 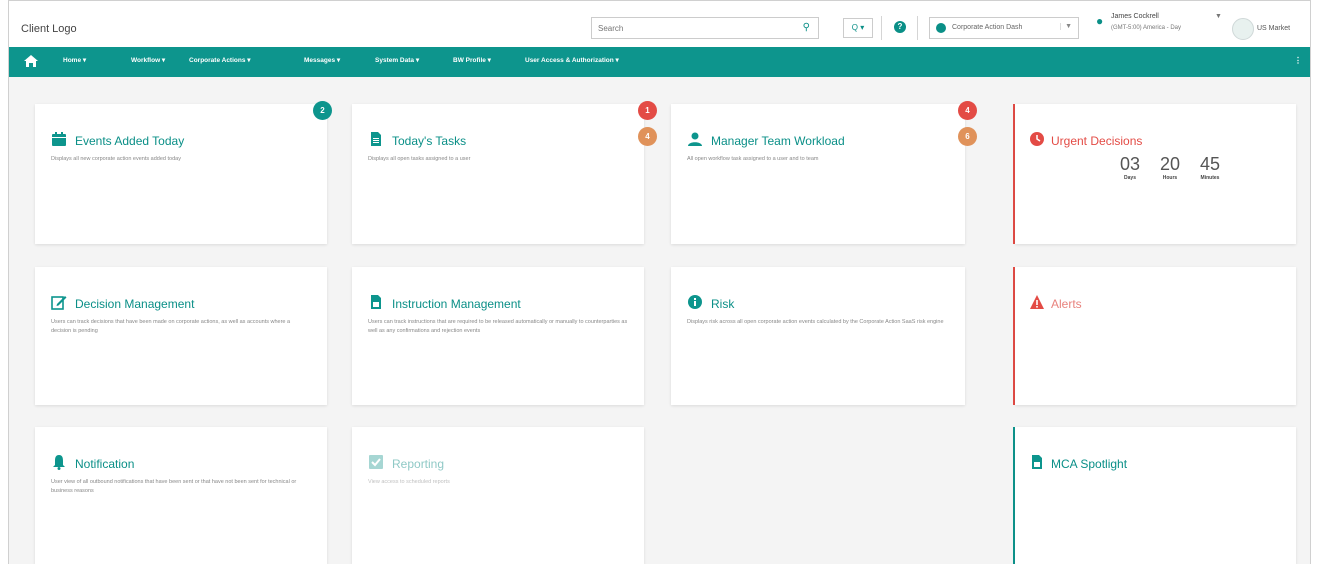 I want to click on nav-corporate-actions: Corporate Actions ▾, so click(x=220, y=60).